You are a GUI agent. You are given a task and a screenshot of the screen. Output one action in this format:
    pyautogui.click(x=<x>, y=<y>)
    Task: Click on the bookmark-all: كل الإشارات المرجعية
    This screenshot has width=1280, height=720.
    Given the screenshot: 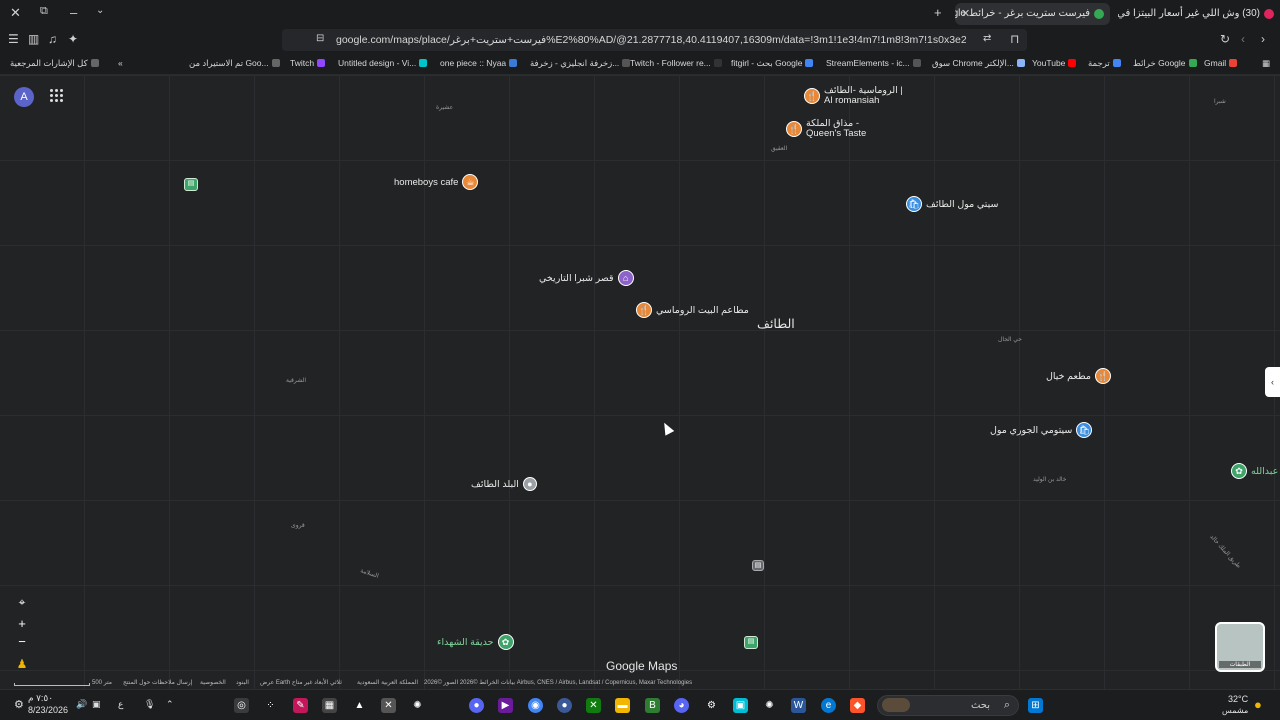 What is the action you would take?
    pyautogui.click(x=56, y=63)
    